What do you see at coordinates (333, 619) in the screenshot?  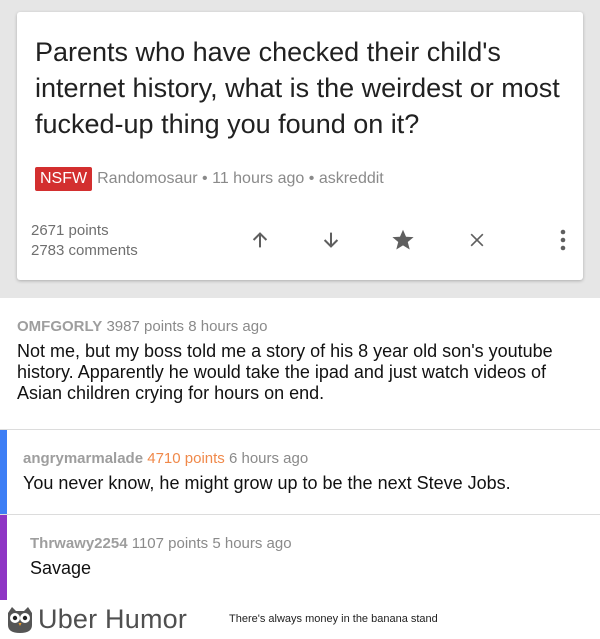 I see `tagline: There's always money in the banana stand` at bounding box center [333, 619].